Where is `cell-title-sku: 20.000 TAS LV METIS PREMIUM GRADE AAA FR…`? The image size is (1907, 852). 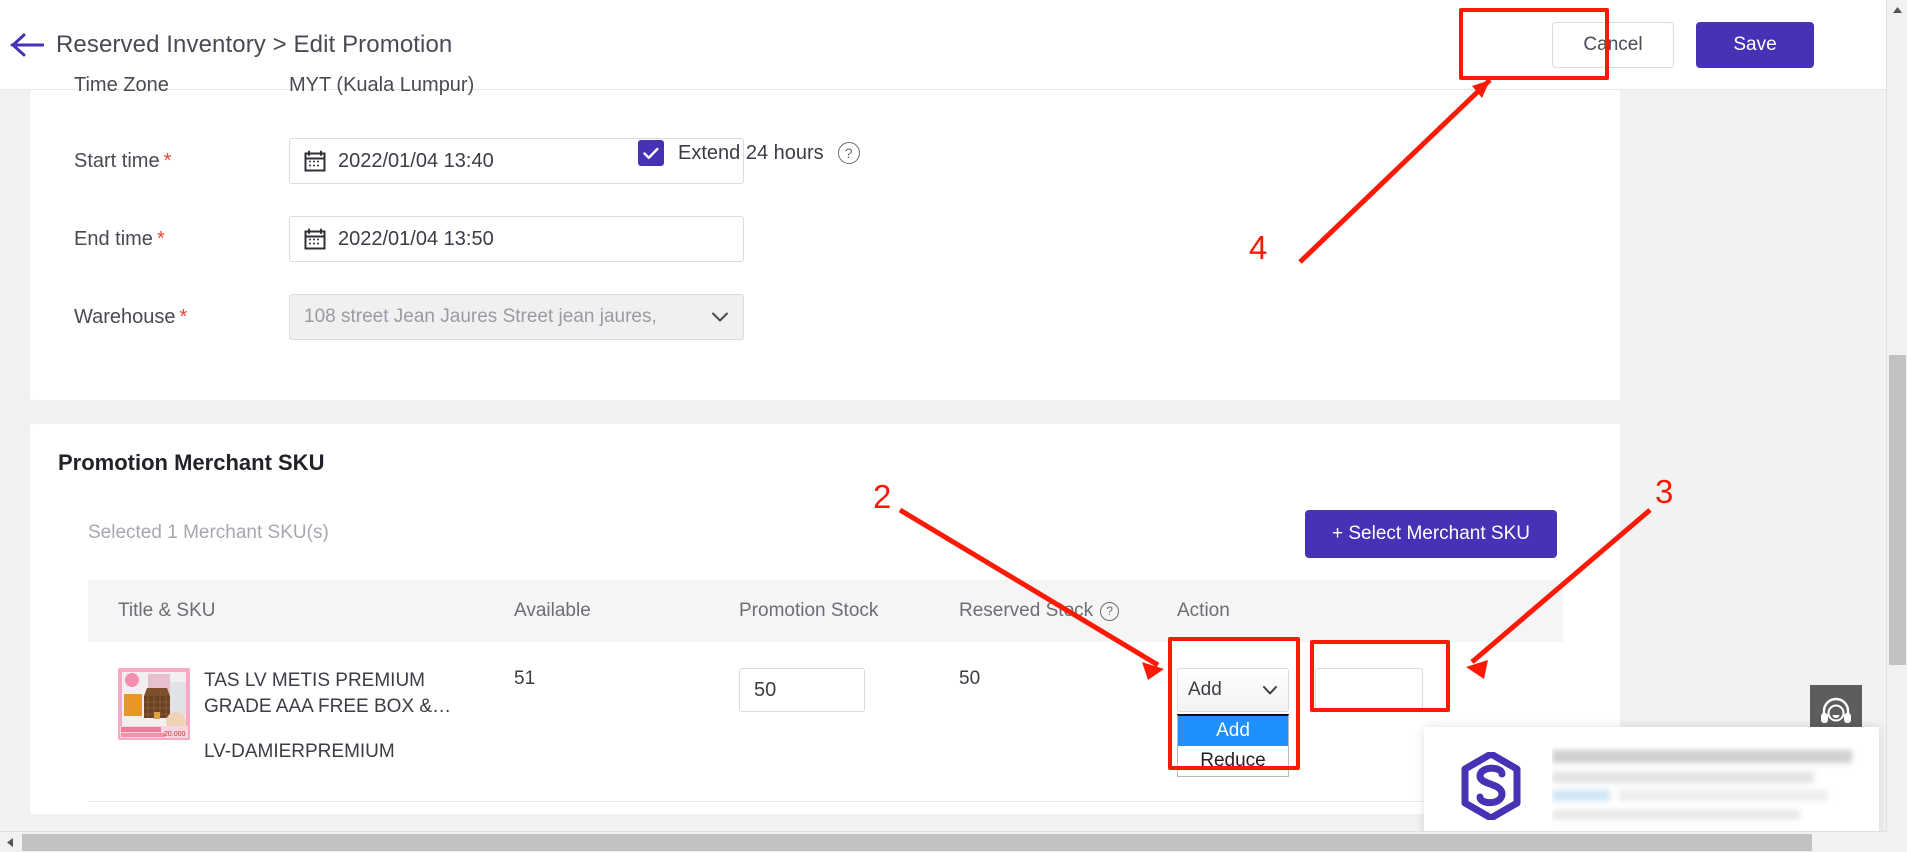 cell-title-sku: 20.000 TAS LV METIS PREMIUM GRADE AAA FR… is located at coordinates (316, 715).